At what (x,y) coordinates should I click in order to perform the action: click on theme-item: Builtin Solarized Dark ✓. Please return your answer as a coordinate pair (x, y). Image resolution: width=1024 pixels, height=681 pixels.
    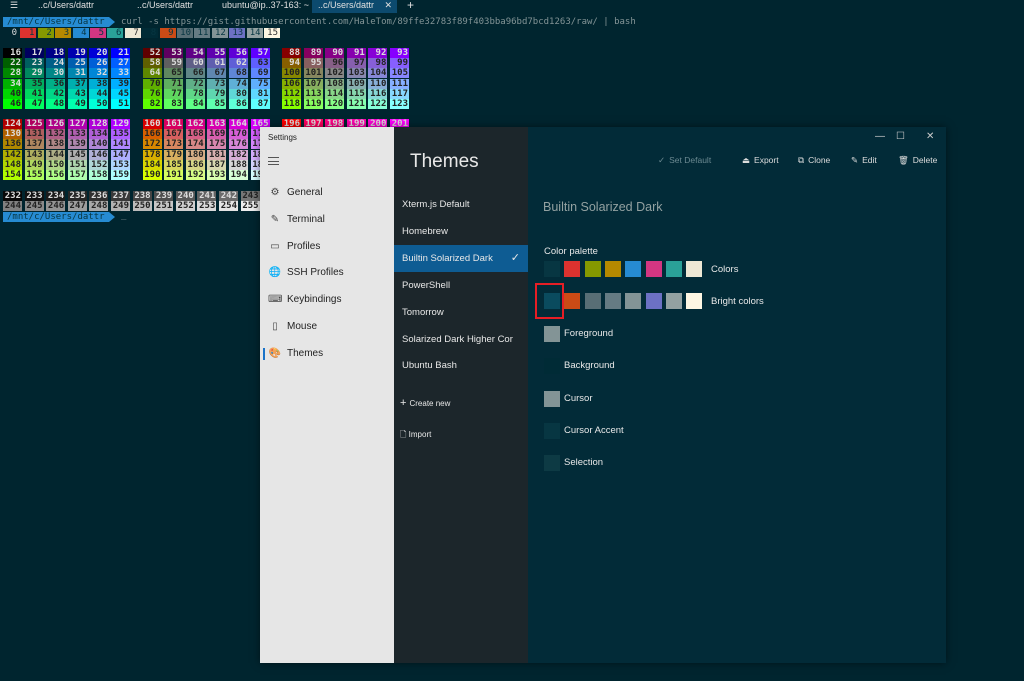
    Looking at the image, I should click on (461, 258).